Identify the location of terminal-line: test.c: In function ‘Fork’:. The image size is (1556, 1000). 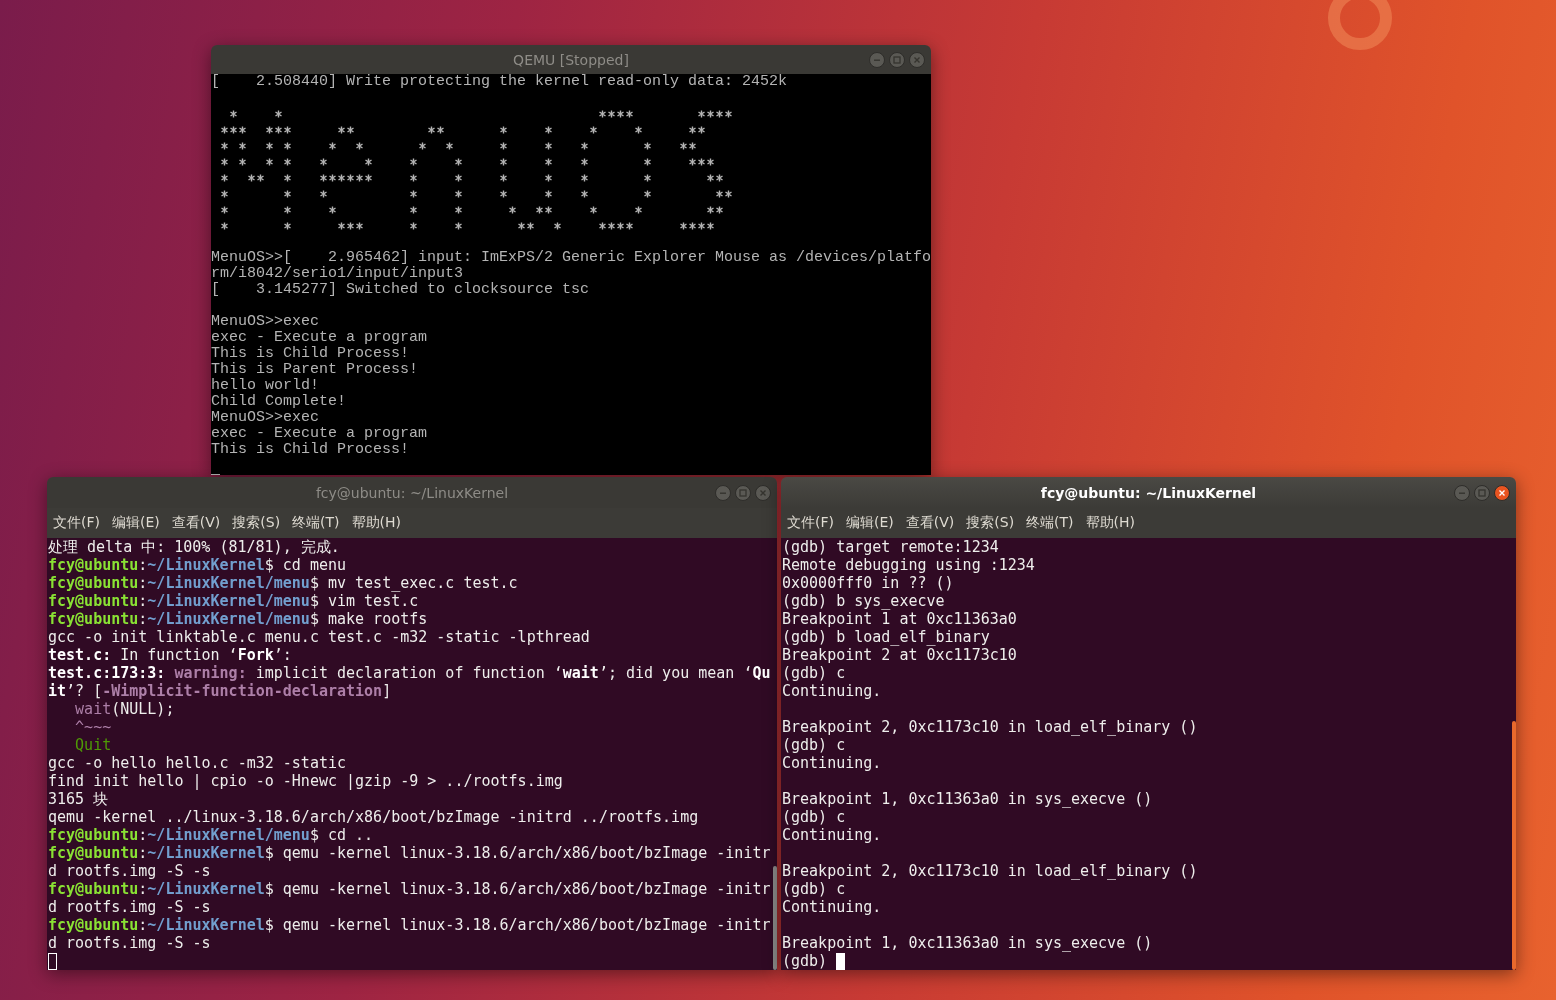
(170, 655).